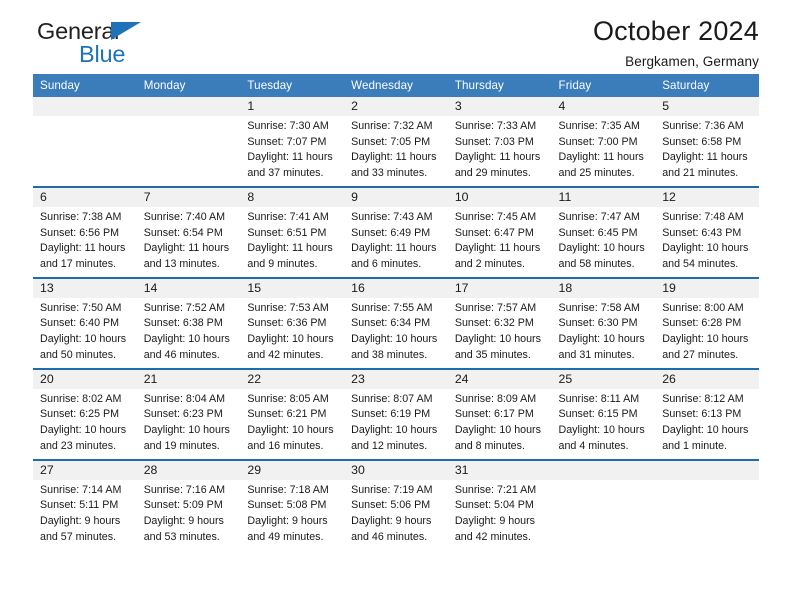 The image size is (792, 612). Describe the element at coordinates (603, 197) in the screenshot. I see `day-number: 11` at that location.